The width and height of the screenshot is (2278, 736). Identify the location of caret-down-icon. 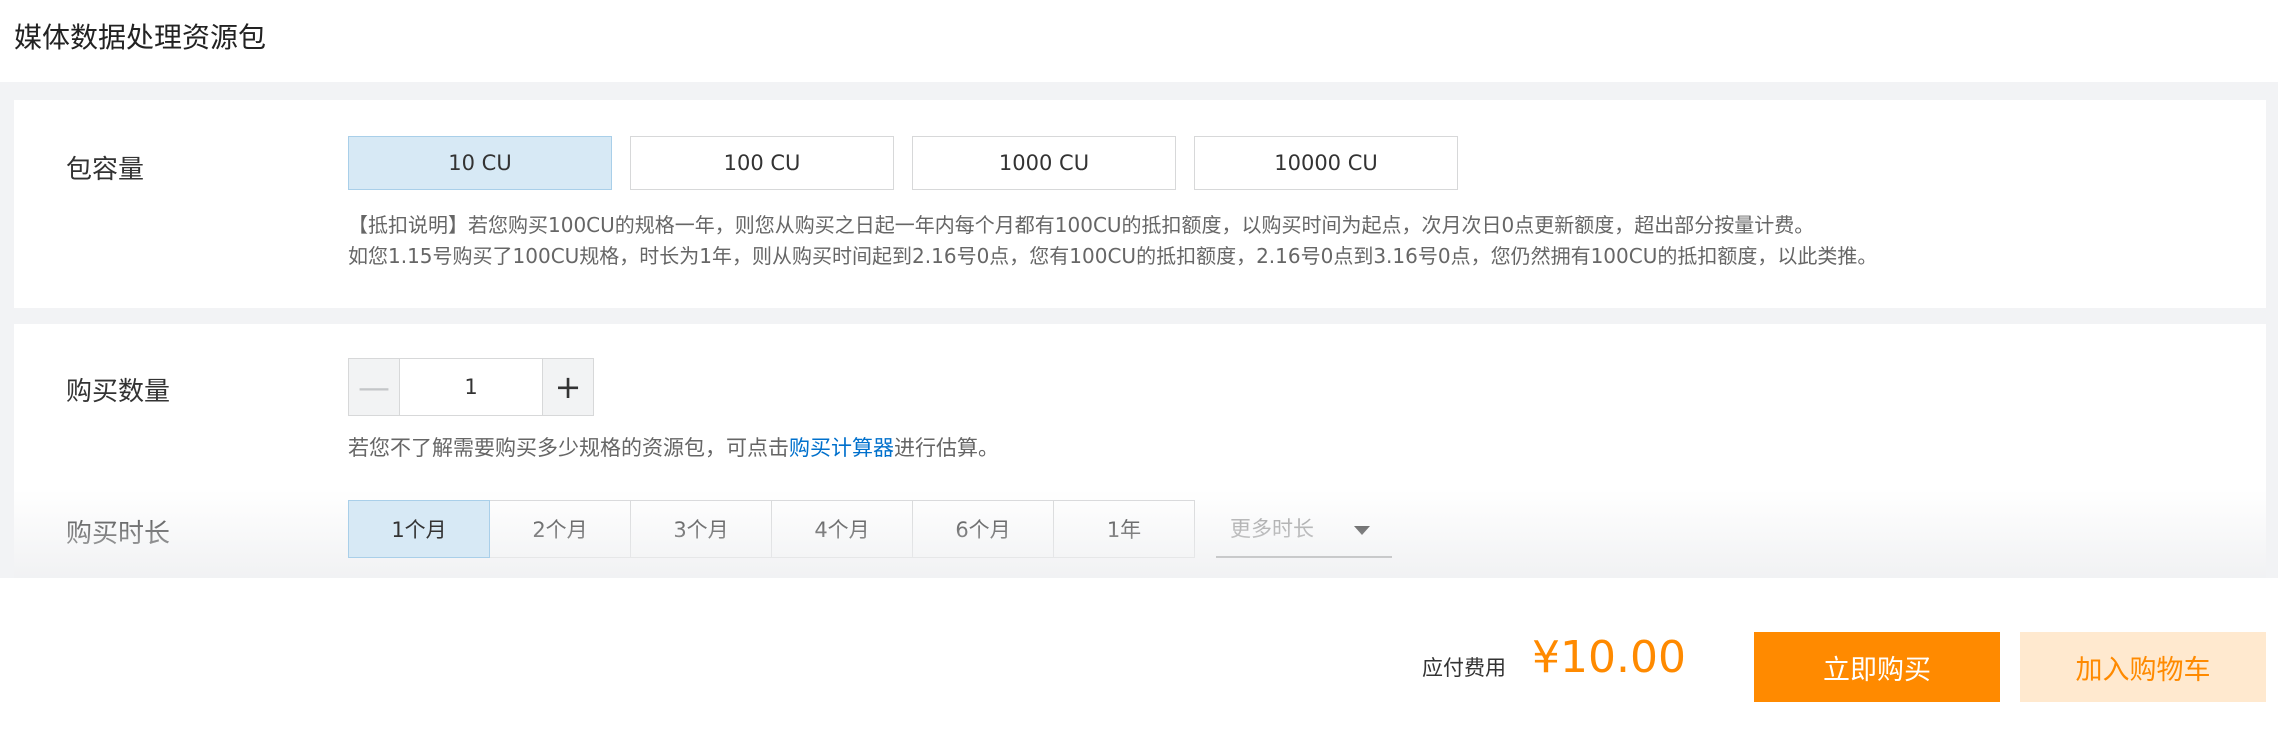
(1362, 530).